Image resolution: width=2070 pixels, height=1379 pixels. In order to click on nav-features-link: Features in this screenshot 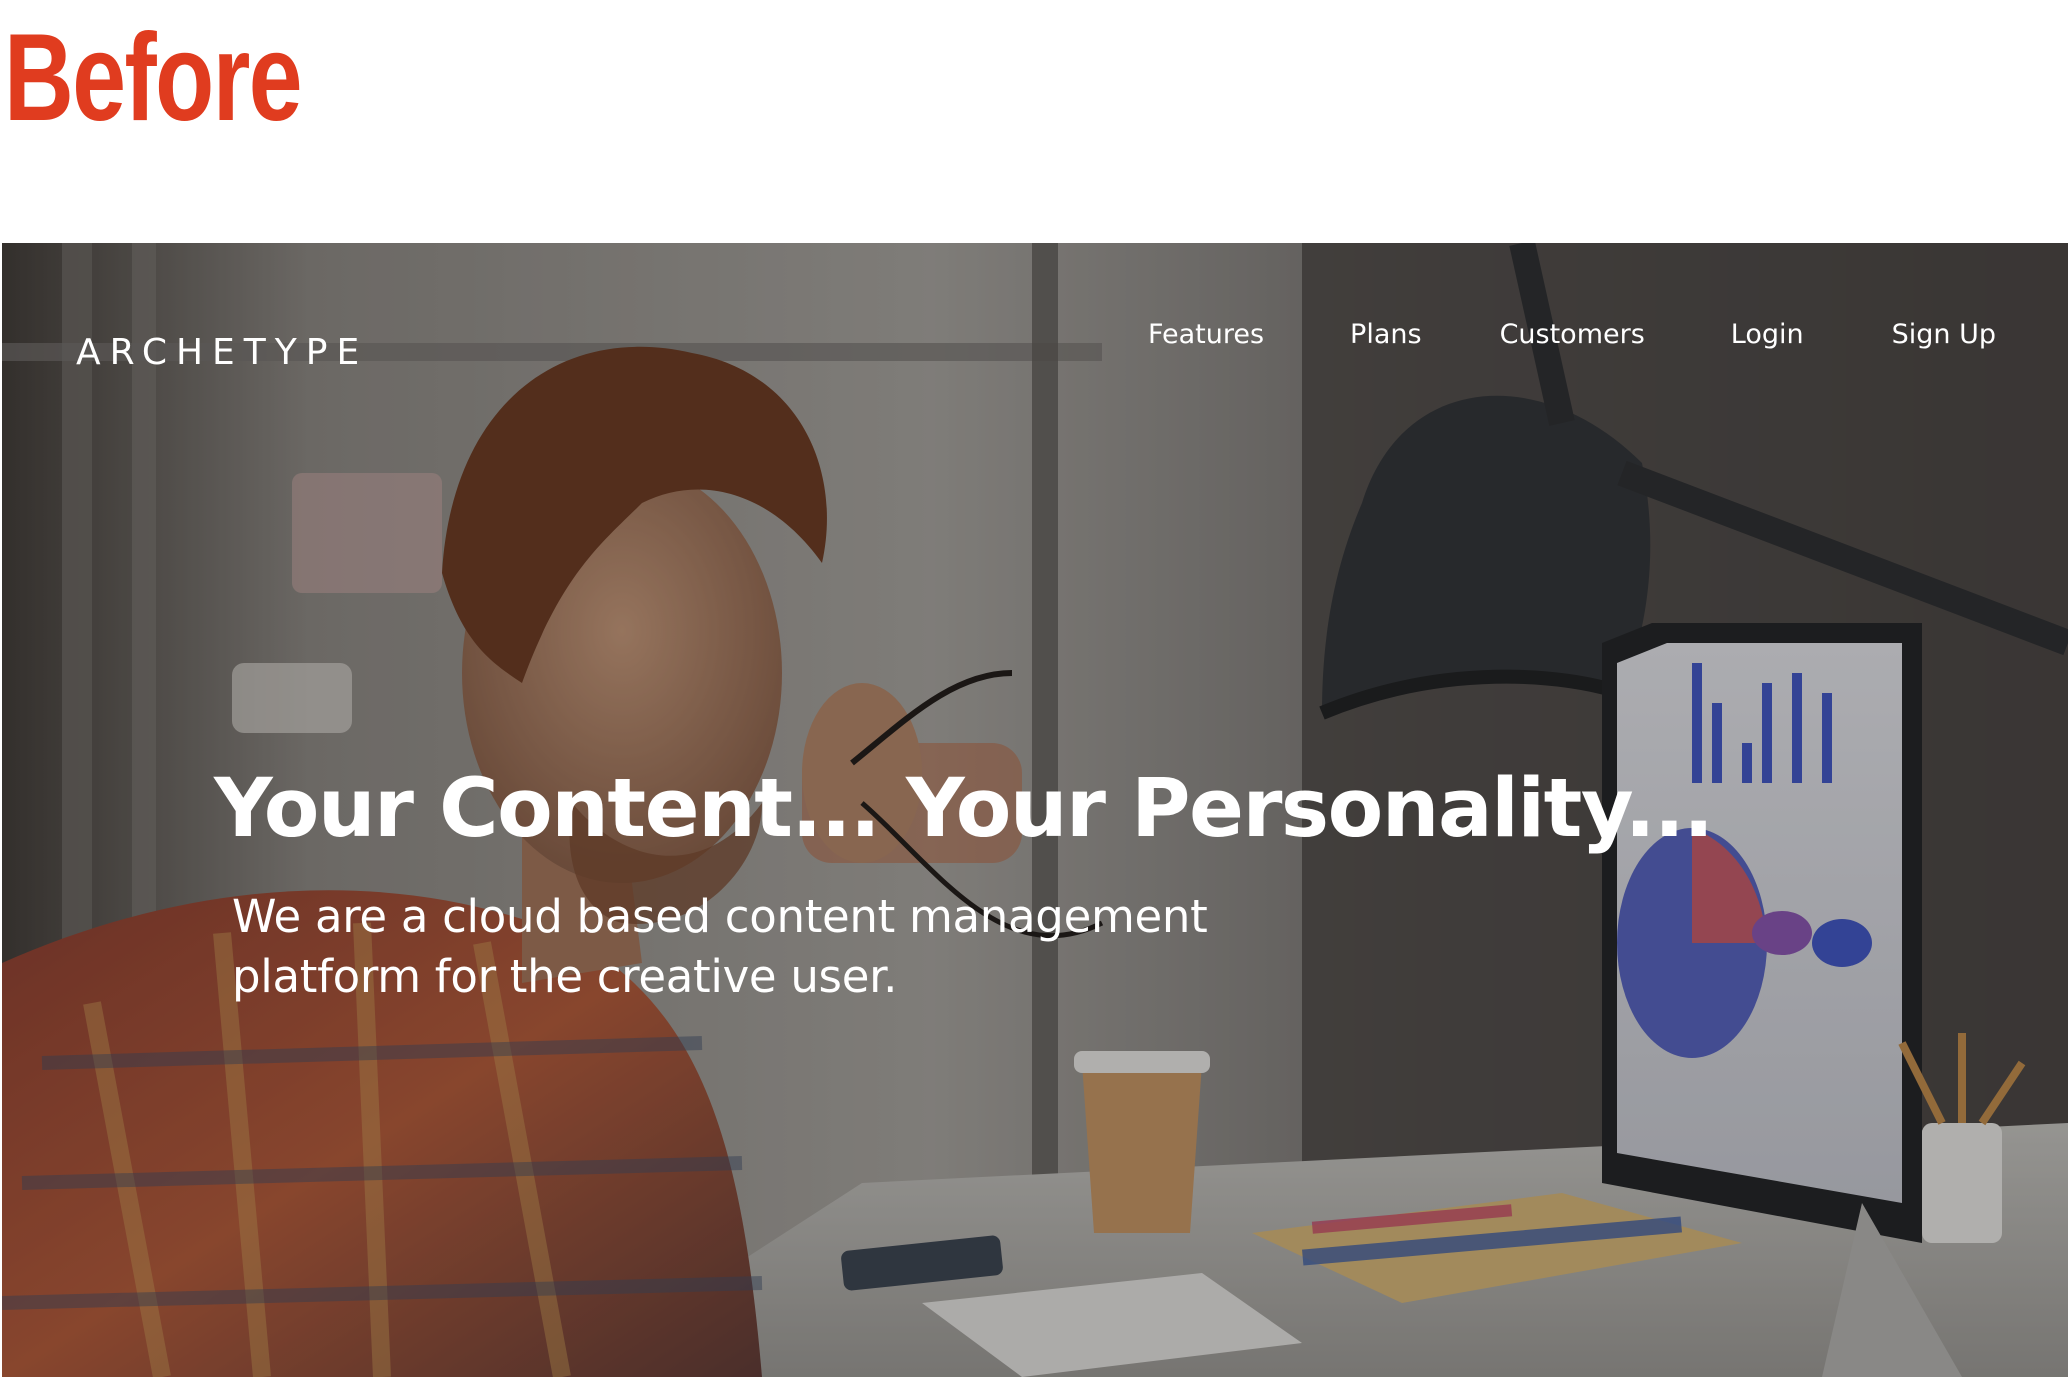, I will do `click(1206, 334)`.